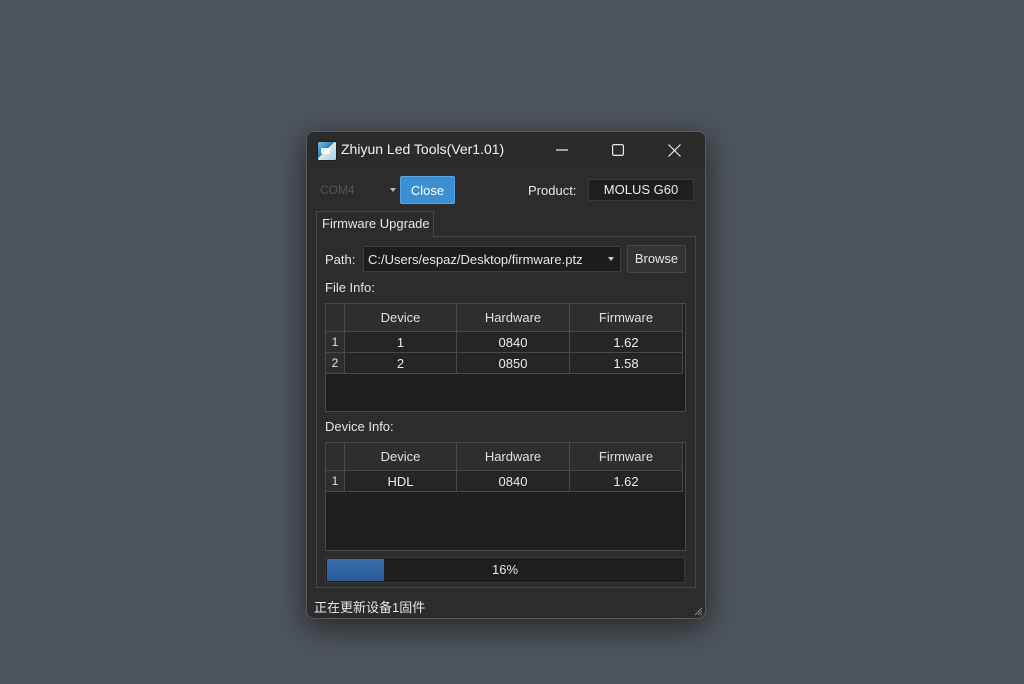 This screenshot has height=684, width=1024. I want to click on path-value: C:/Users/espaz/Desktop/firmware.ptz, so click(475, 259).